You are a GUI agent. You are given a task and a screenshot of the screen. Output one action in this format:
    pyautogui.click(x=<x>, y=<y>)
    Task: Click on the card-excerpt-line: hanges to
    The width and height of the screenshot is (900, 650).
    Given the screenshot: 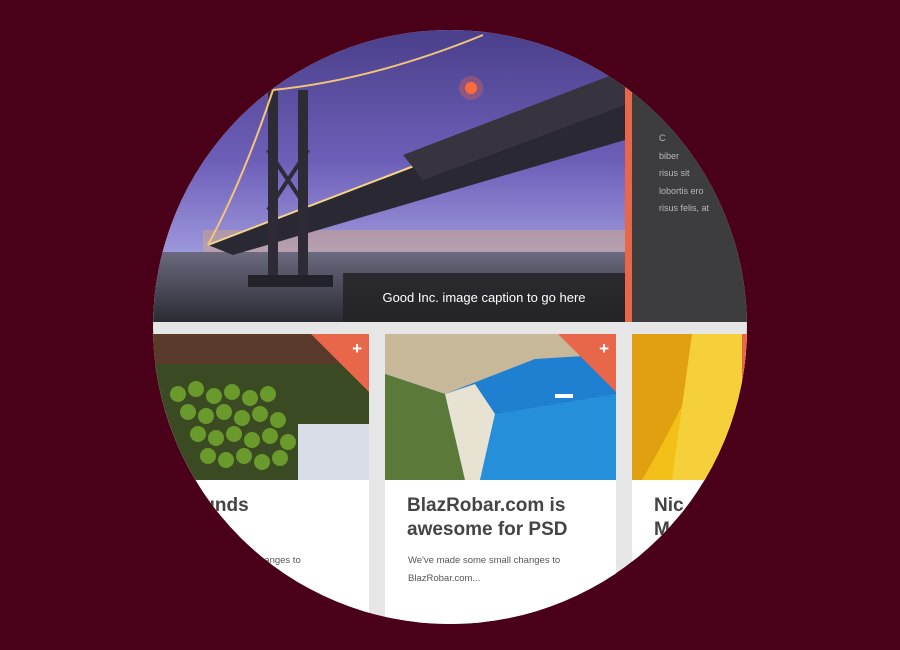 What is the action you would take?
    pyautogui.click(x=280, y=560)
    